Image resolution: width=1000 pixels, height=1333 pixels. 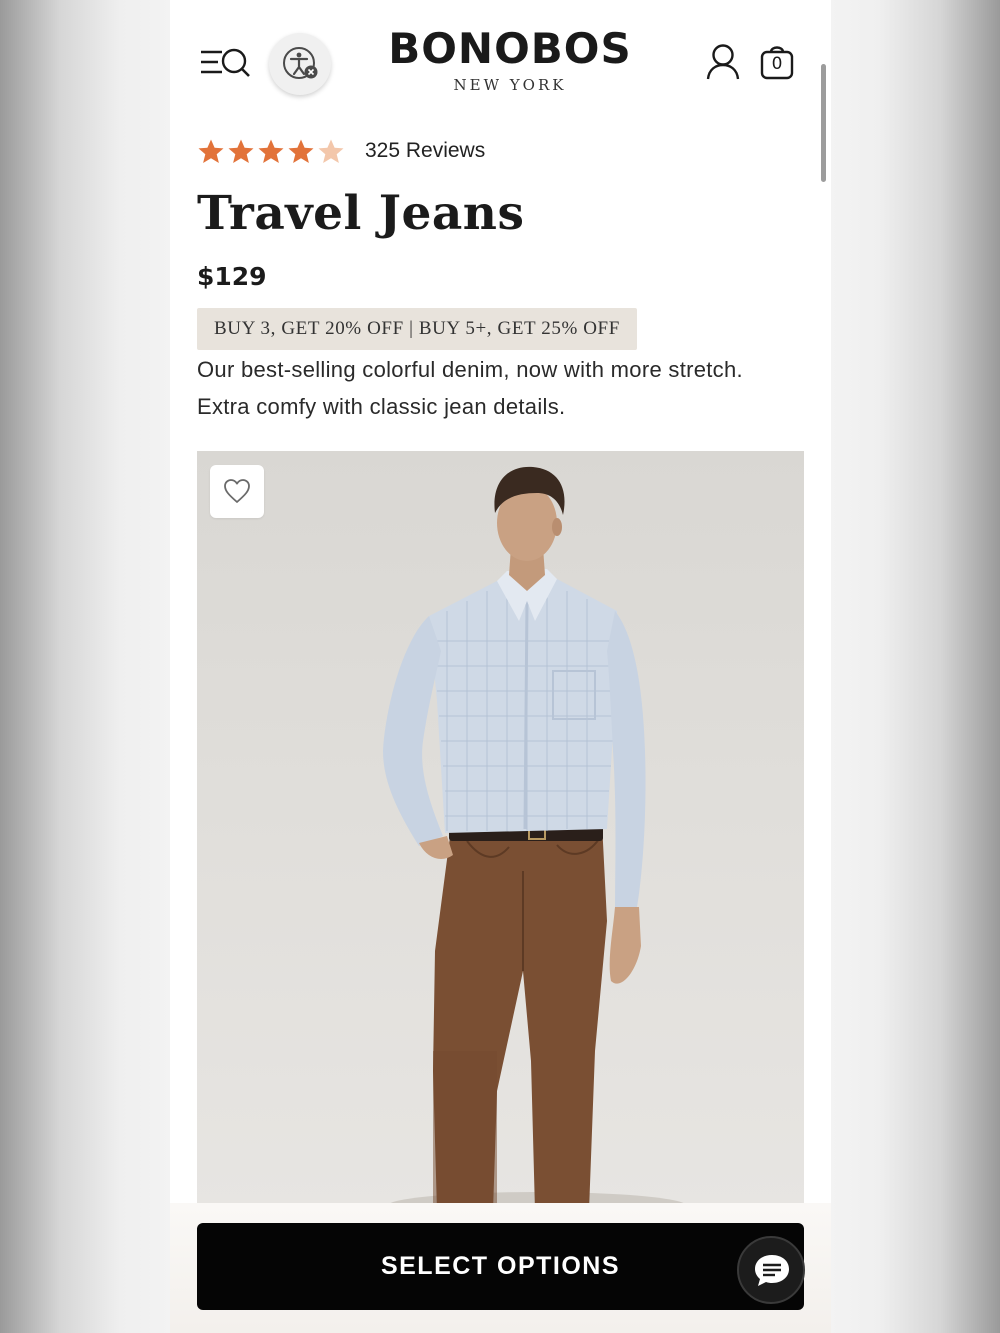 I want to click on account-button, so click(x=723, y=62).